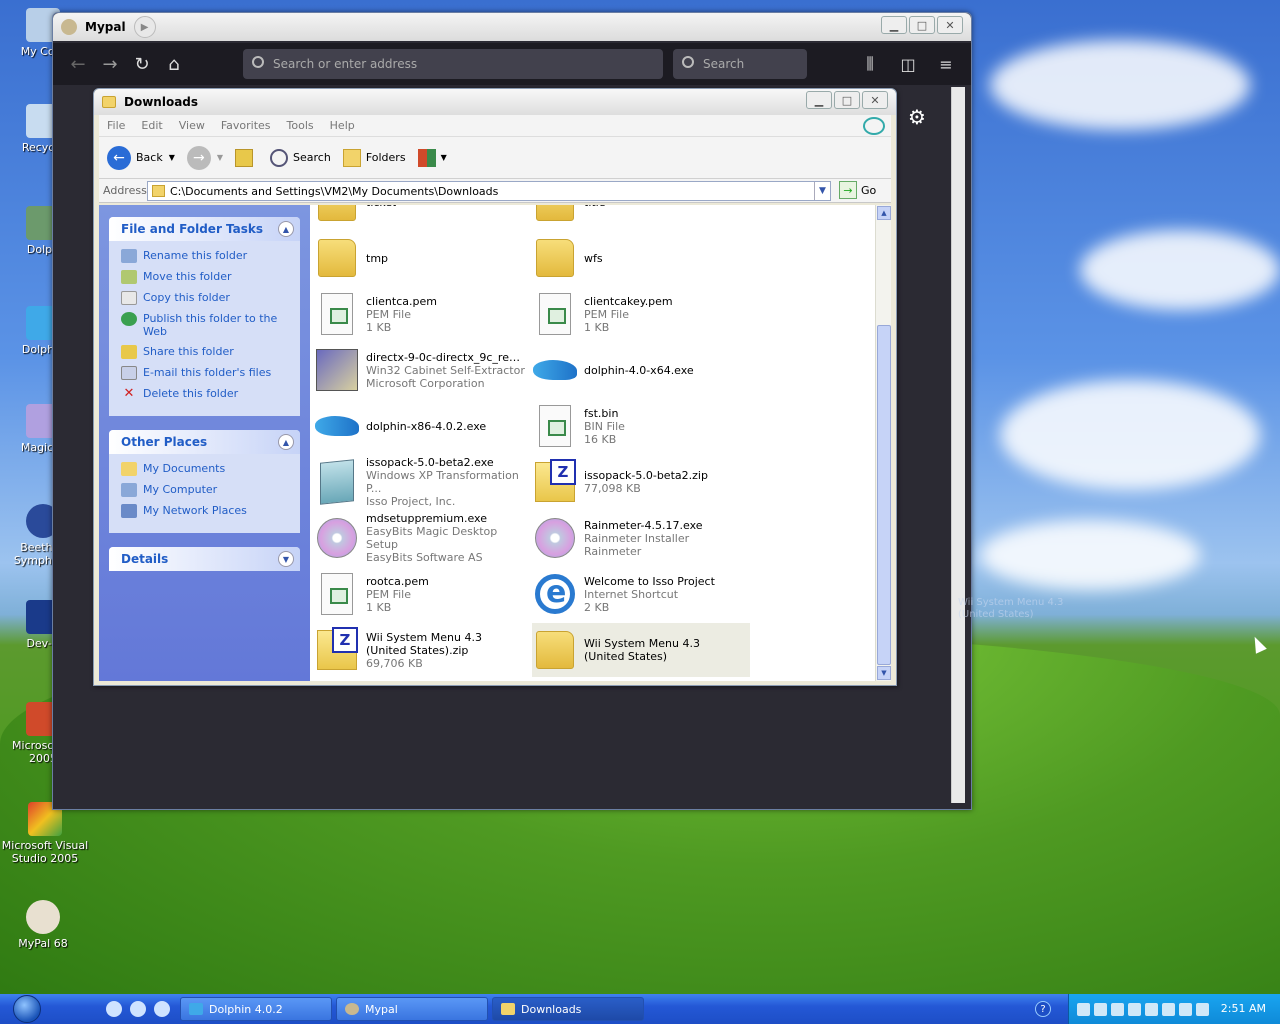 The width and height of the screenshot is (1280, 1024). I want to click on menu-favorites: Favorites, so click(246, 125).